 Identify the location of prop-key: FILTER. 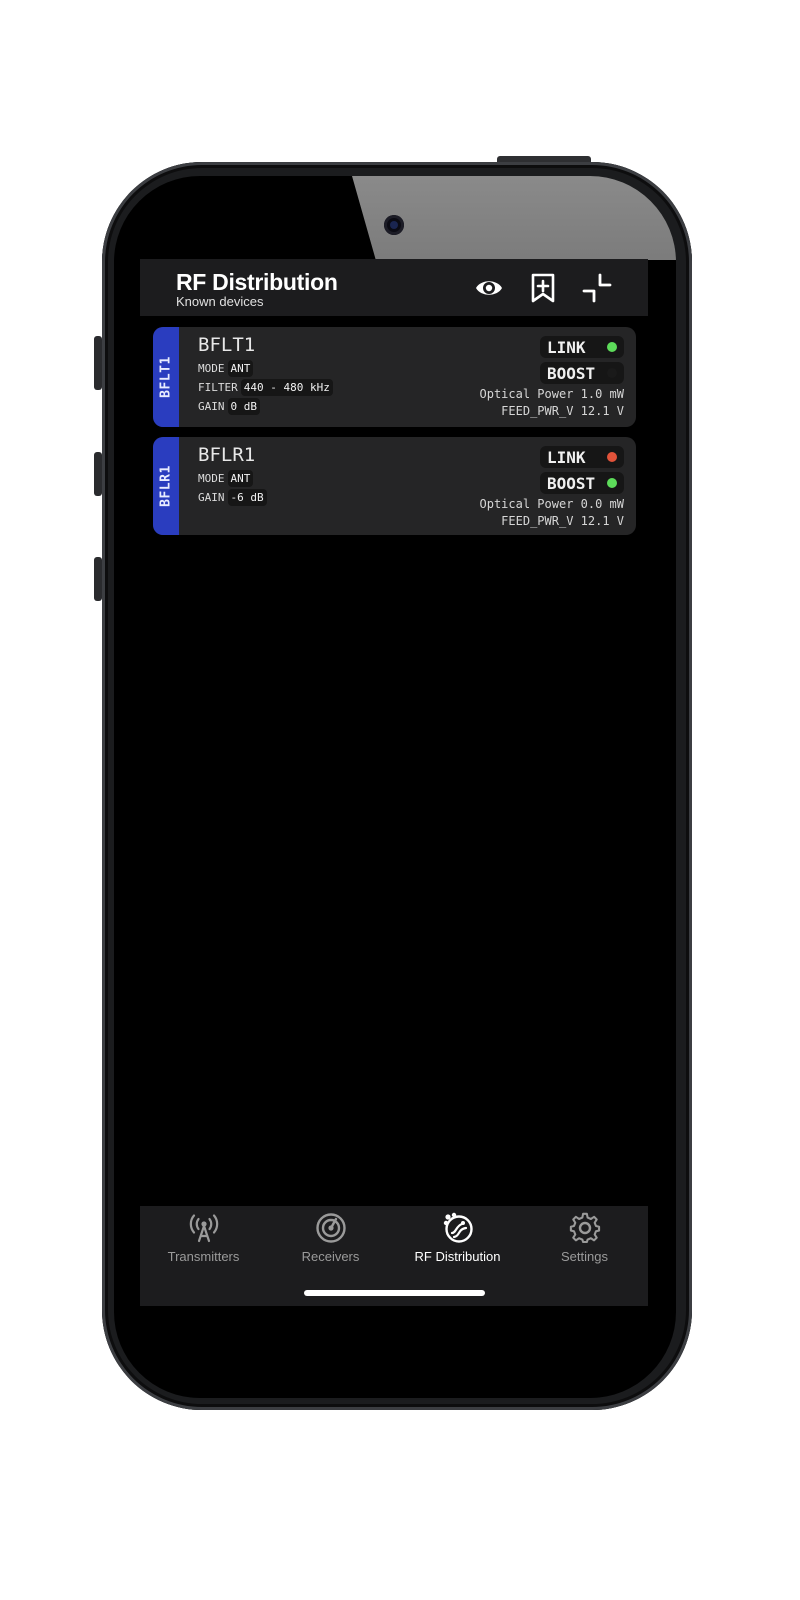
(218, 387).